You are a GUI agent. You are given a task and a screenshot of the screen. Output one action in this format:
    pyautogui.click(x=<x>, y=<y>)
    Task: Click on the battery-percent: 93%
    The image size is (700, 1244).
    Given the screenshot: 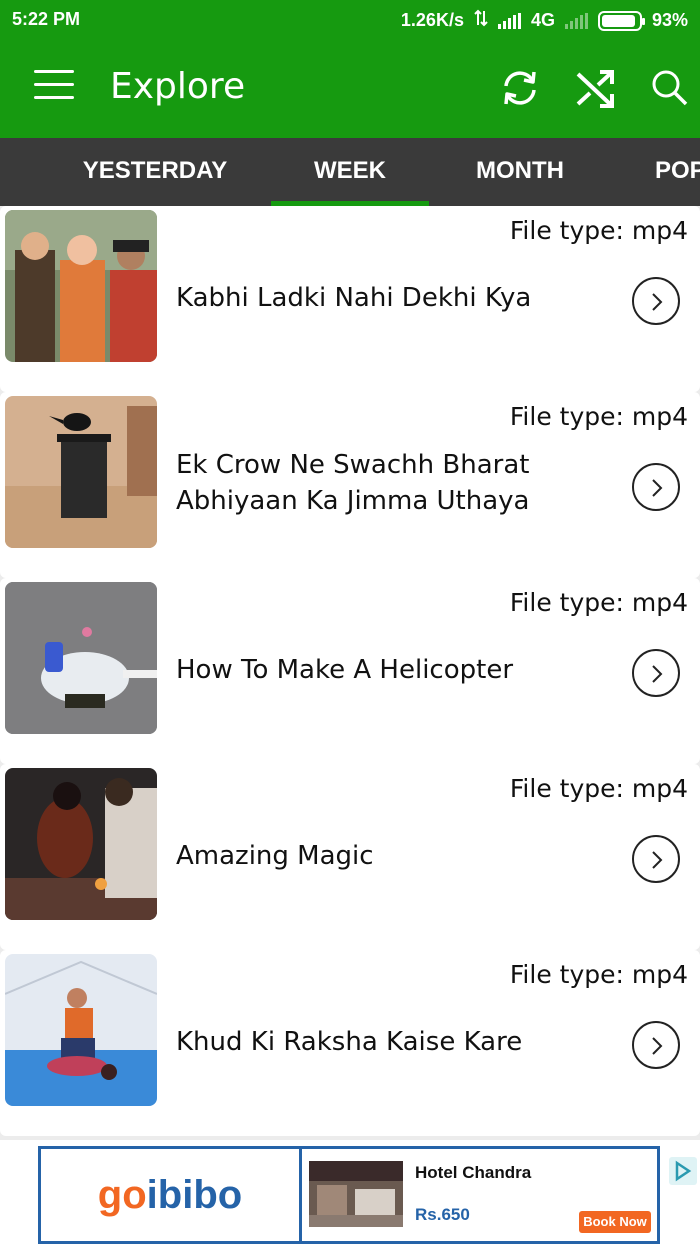 What is the action you would take?
    pyautogui.click(x=669, y=20)
    